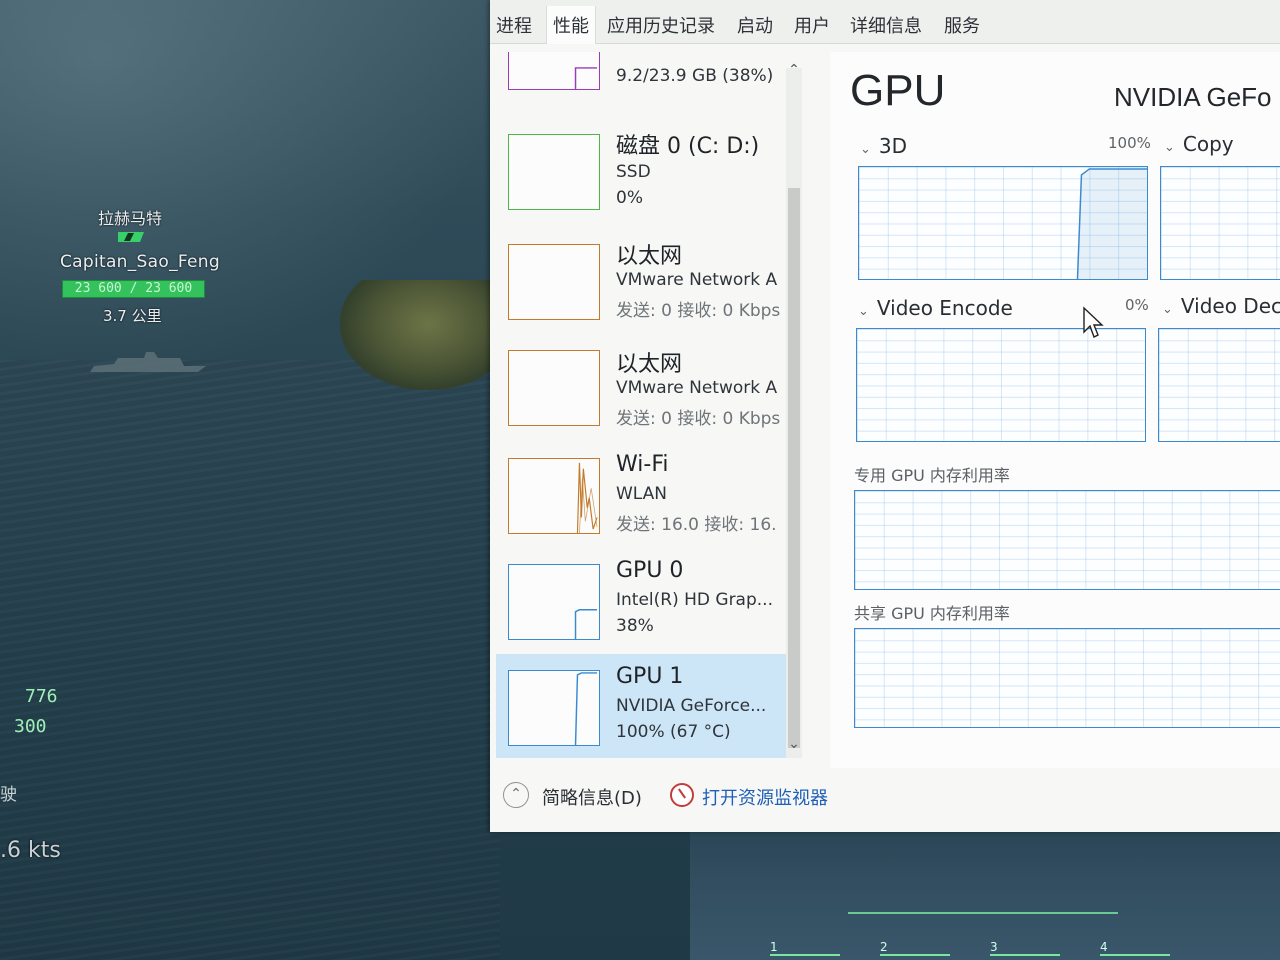 The height and width of the screenshot is (960, 1280). Describe the element at coordinates (514, 25) in the screenshot. I see `tab-processes: 进程` at that location.